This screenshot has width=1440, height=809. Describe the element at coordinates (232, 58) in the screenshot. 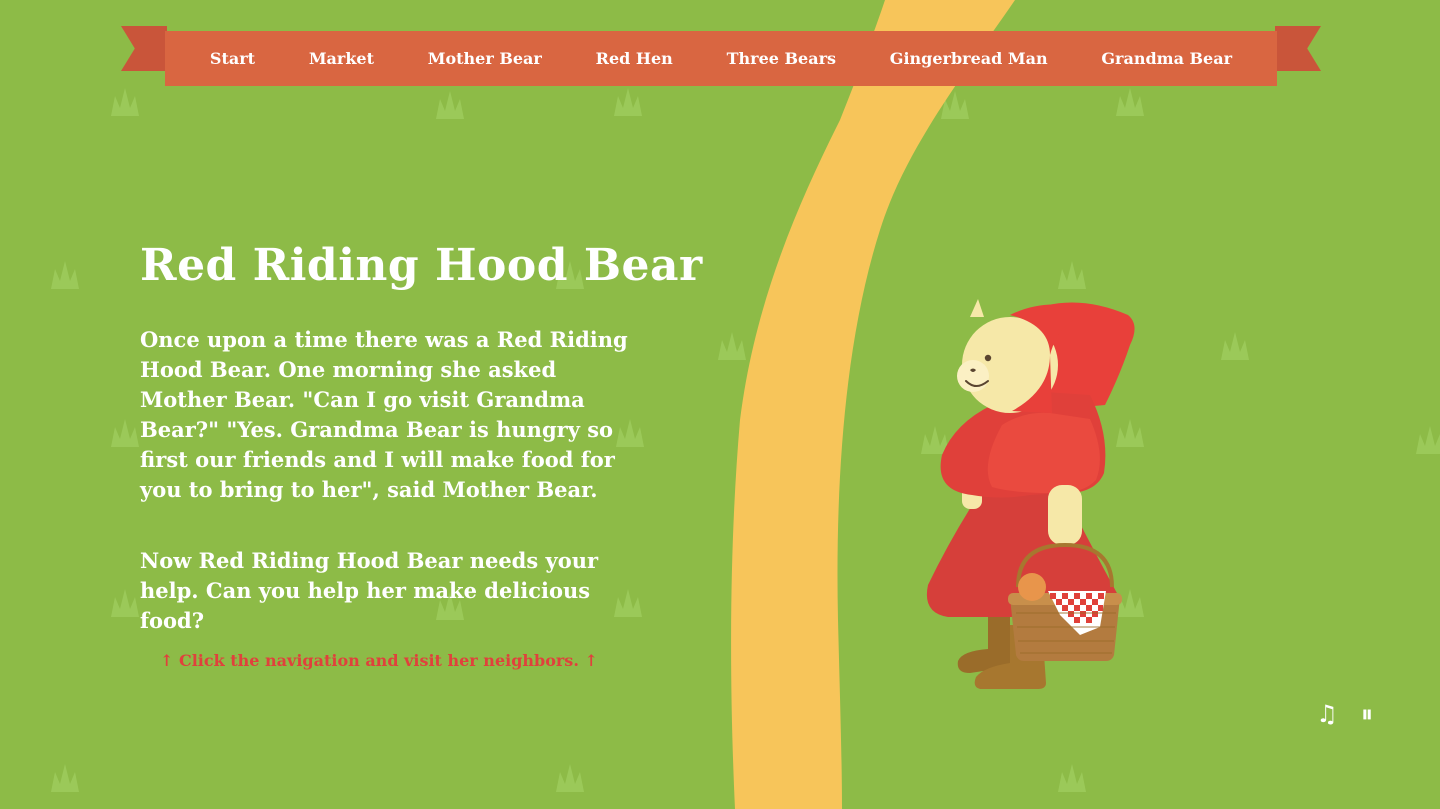

I see `nav-item-start: Start` at that location.